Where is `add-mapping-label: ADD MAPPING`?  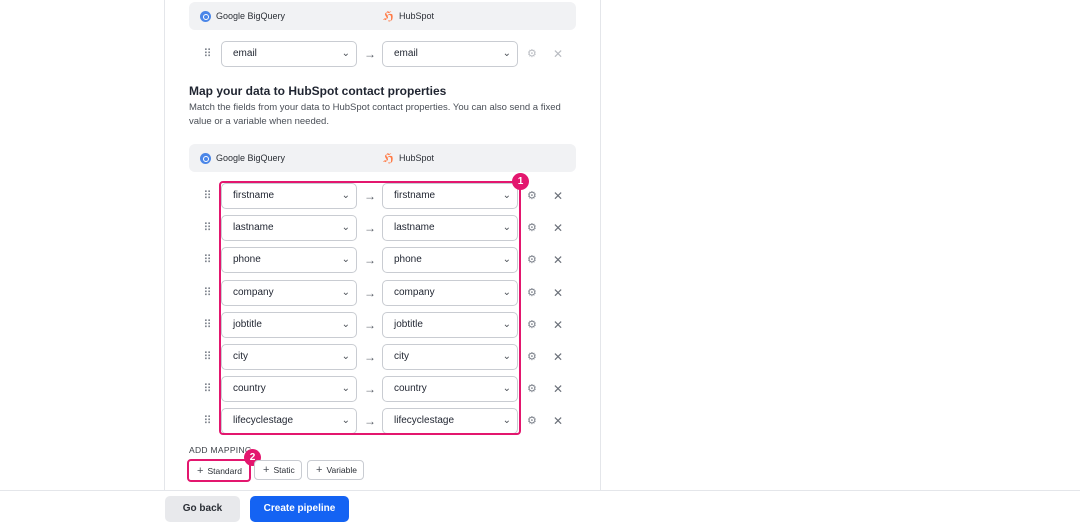 add-mapping-label: ADD MAPPING is located at coordinates (220, 450).